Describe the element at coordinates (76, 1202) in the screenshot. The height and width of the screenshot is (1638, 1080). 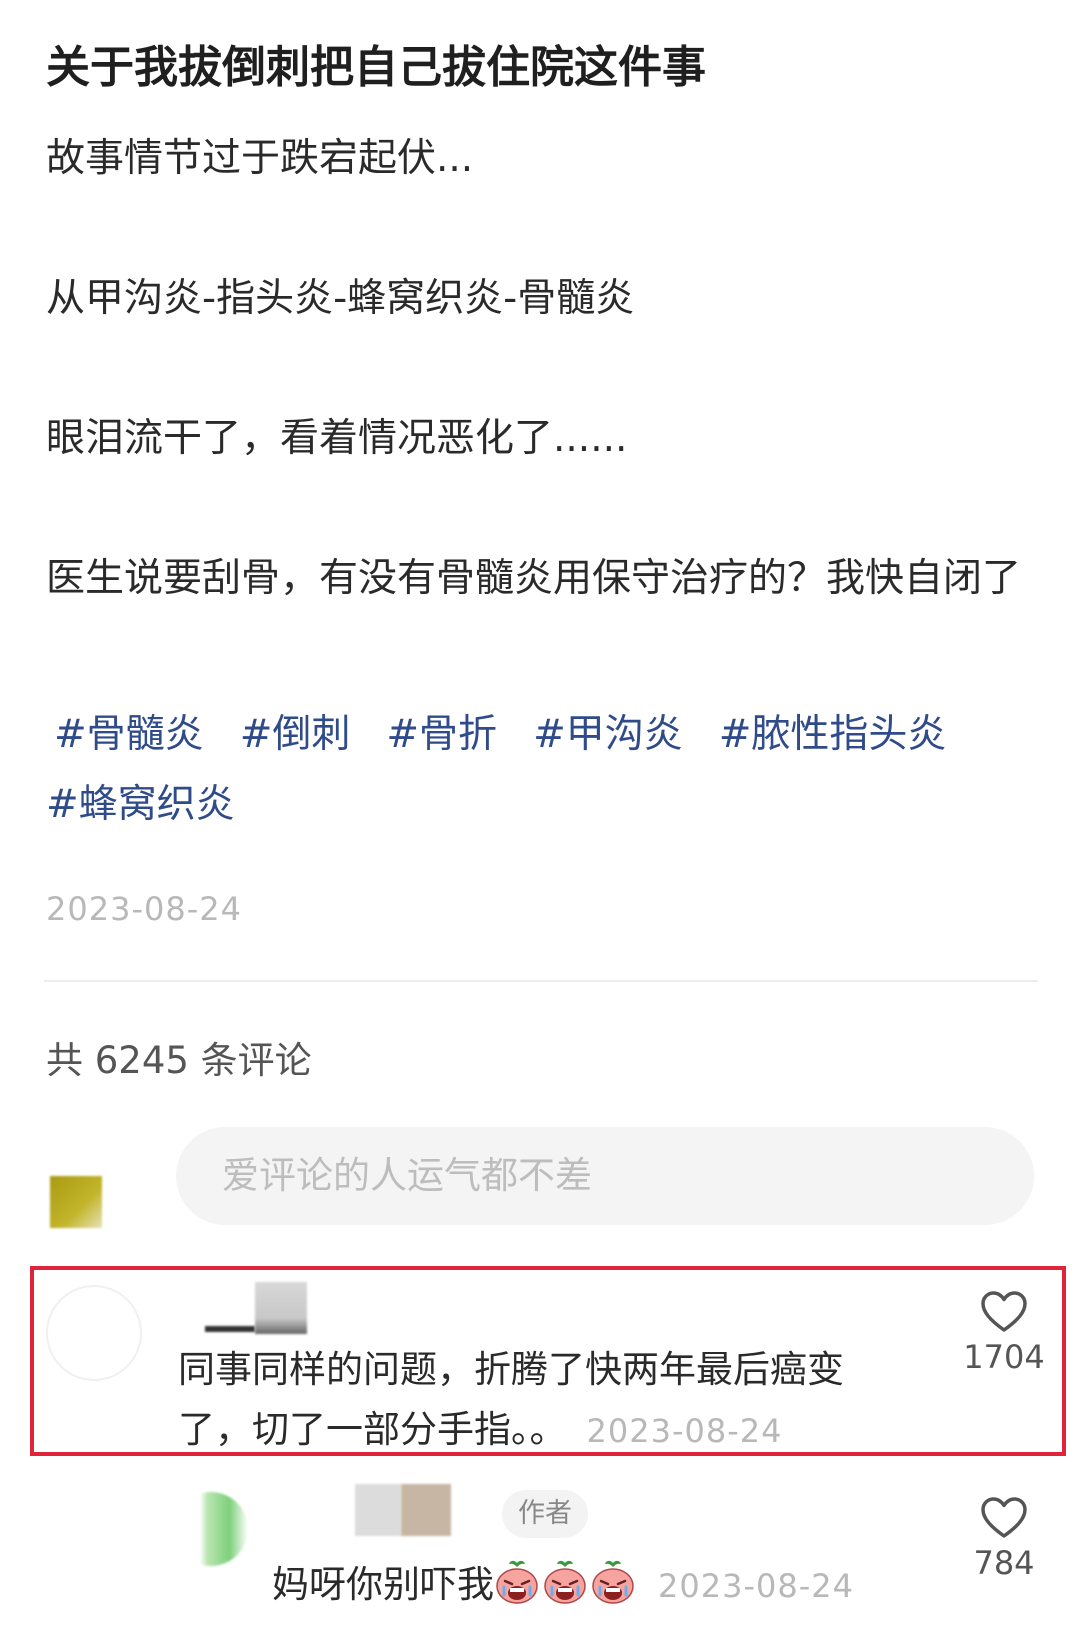
I see `current-user-avatar` at that location.